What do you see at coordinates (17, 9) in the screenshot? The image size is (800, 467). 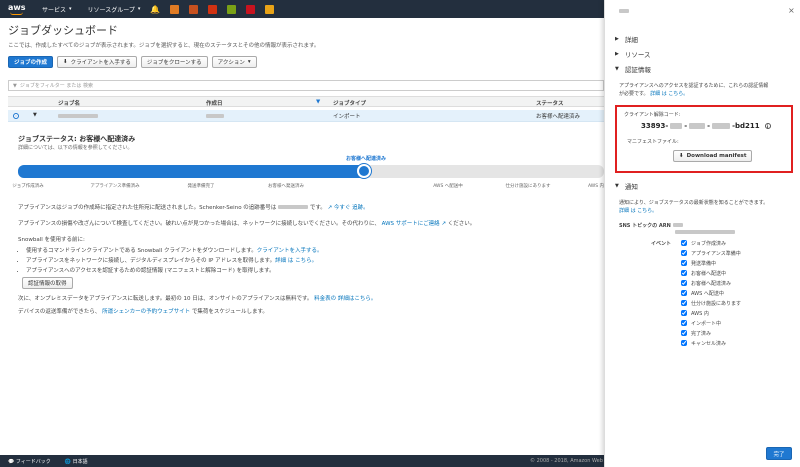 I see `aws-logo: aws` at bounding box center [17, 9].